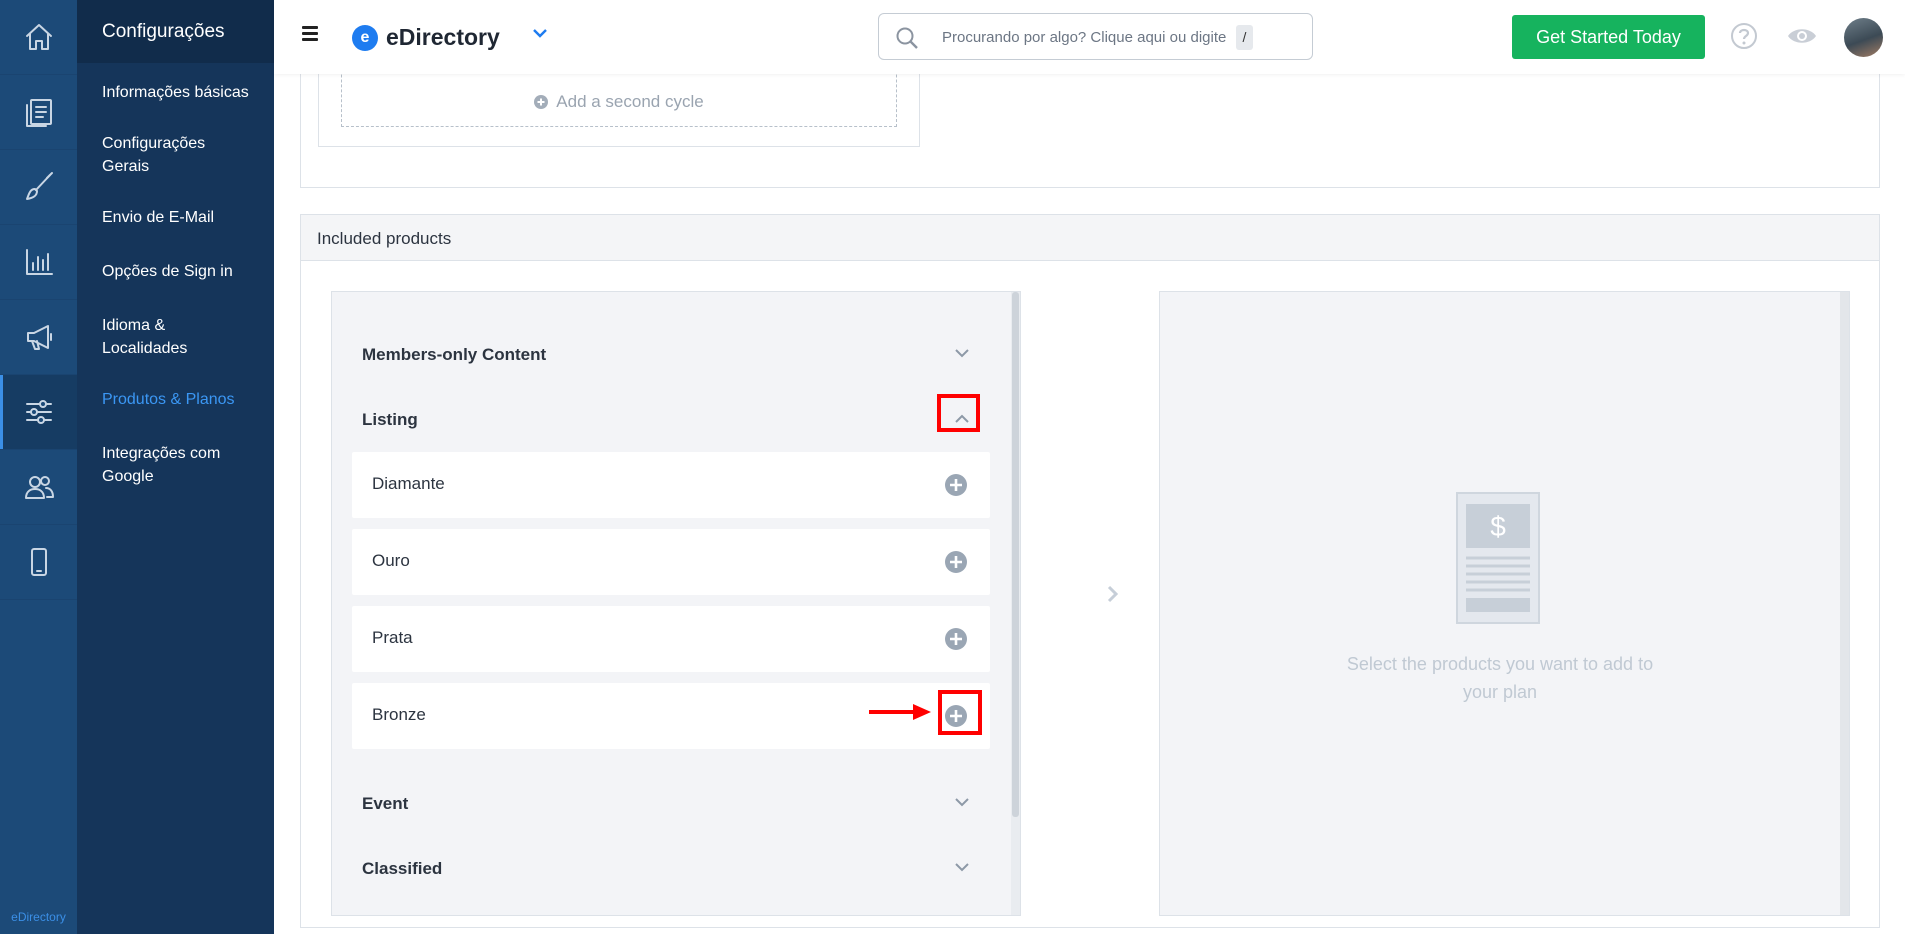 The width and height of the screenshot is (1905, 934). I want to click on section-title: Included products, so click(1090, 238).